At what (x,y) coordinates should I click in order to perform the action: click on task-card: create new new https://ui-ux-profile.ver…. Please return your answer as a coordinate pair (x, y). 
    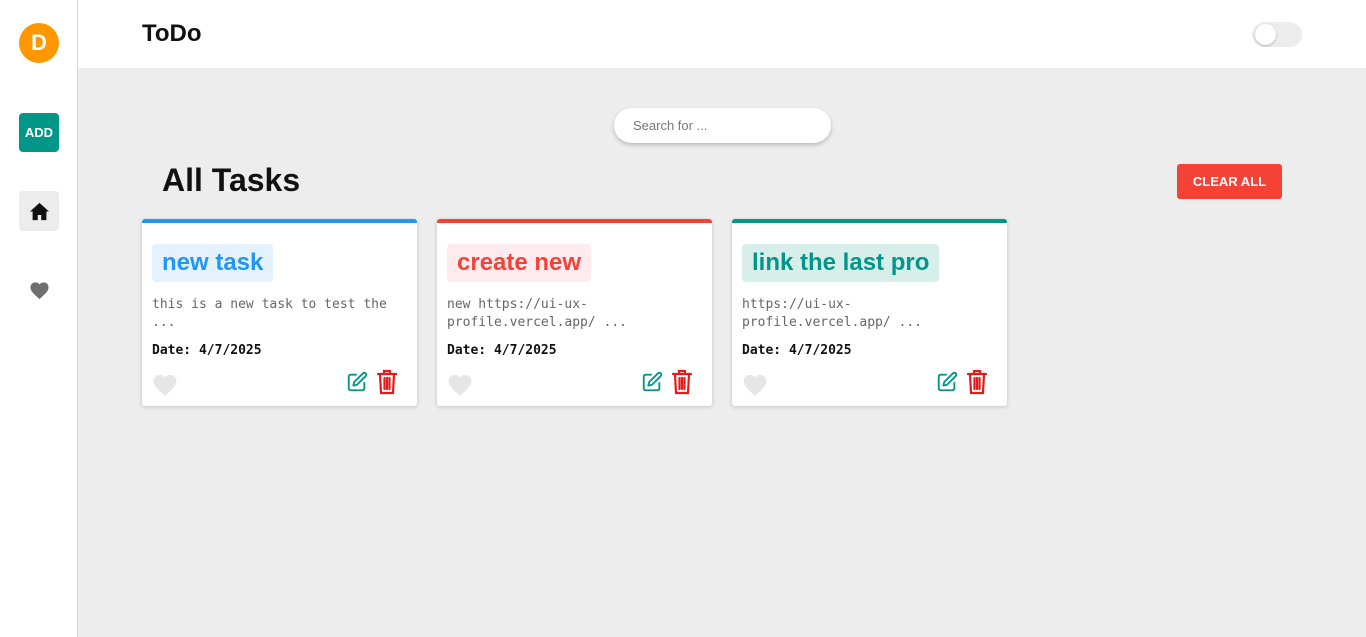
    Looking at the image, I should click on (574, 312).